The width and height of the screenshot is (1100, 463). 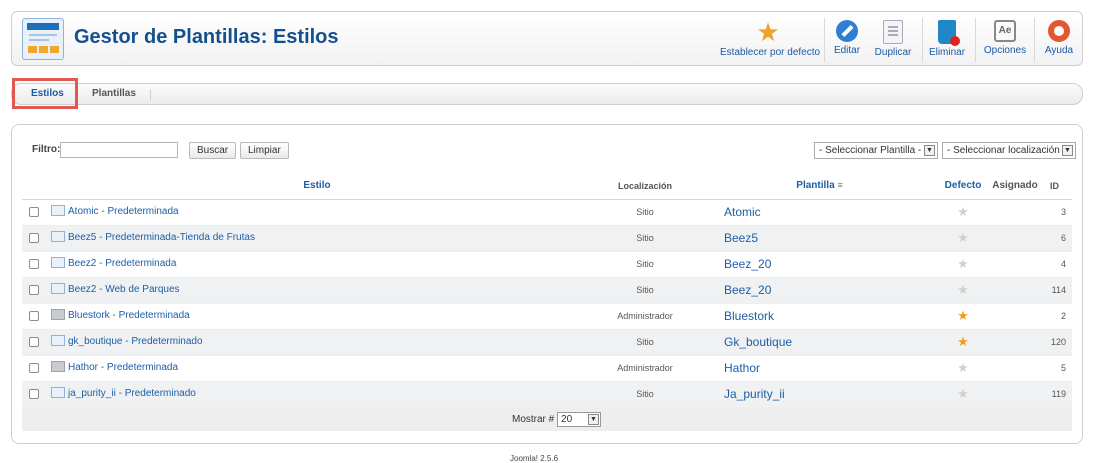 I want to click on set-default-button: ★ Establecer por defecto, so click(x=770, y=41).